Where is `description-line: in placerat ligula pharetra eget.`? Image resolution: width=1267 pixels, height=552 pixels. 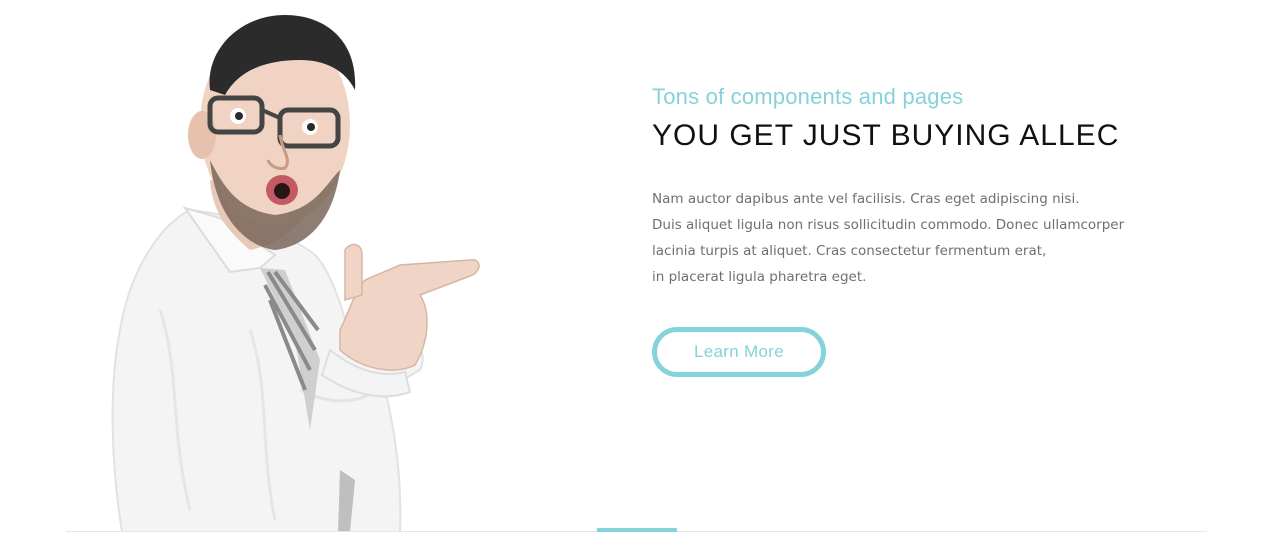 description-line: in placerat ligula pharetra eget. is located at coordinates (759, 277).